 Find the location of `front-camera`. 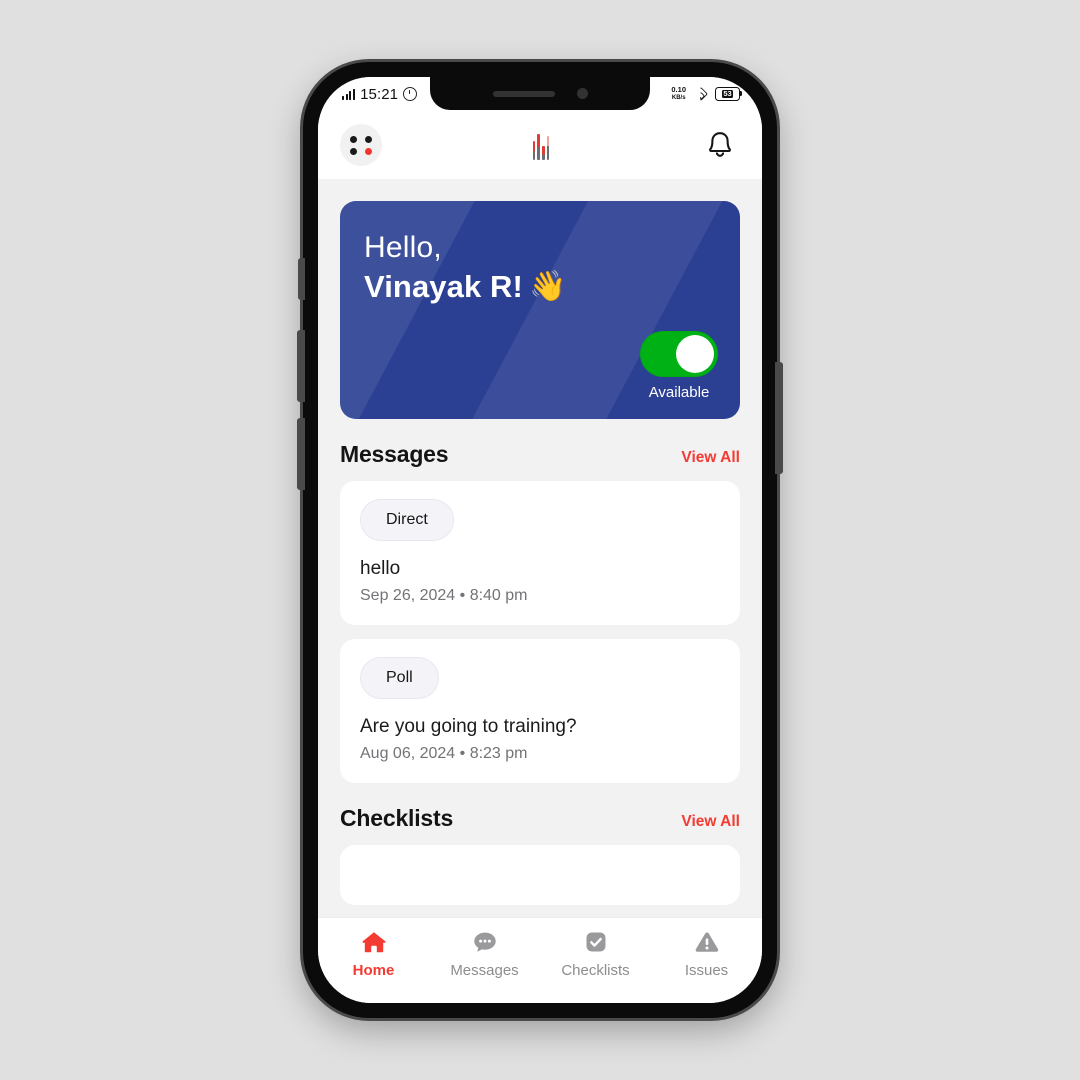

front-camera is located at coordinates (582, 93).